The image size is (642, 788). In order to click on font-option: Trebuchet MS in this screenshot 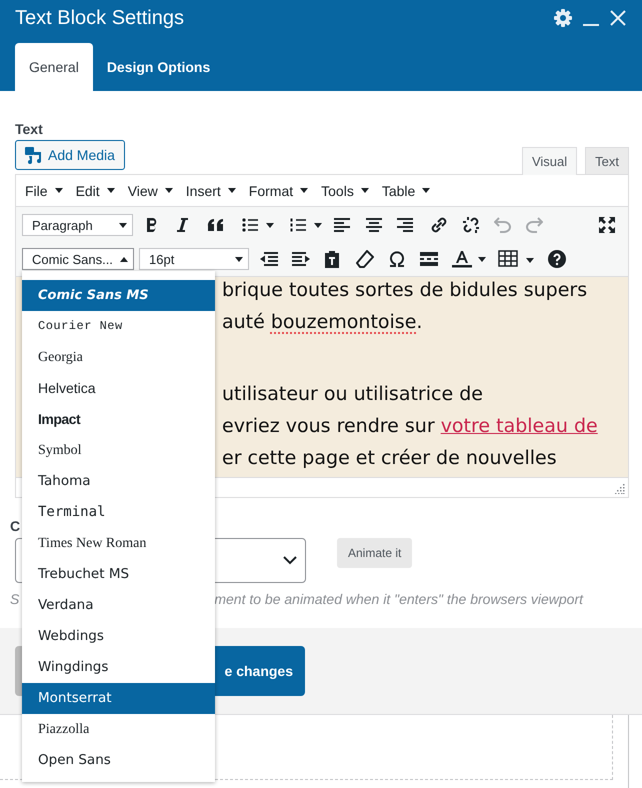, I will do `click(118, 574)`.